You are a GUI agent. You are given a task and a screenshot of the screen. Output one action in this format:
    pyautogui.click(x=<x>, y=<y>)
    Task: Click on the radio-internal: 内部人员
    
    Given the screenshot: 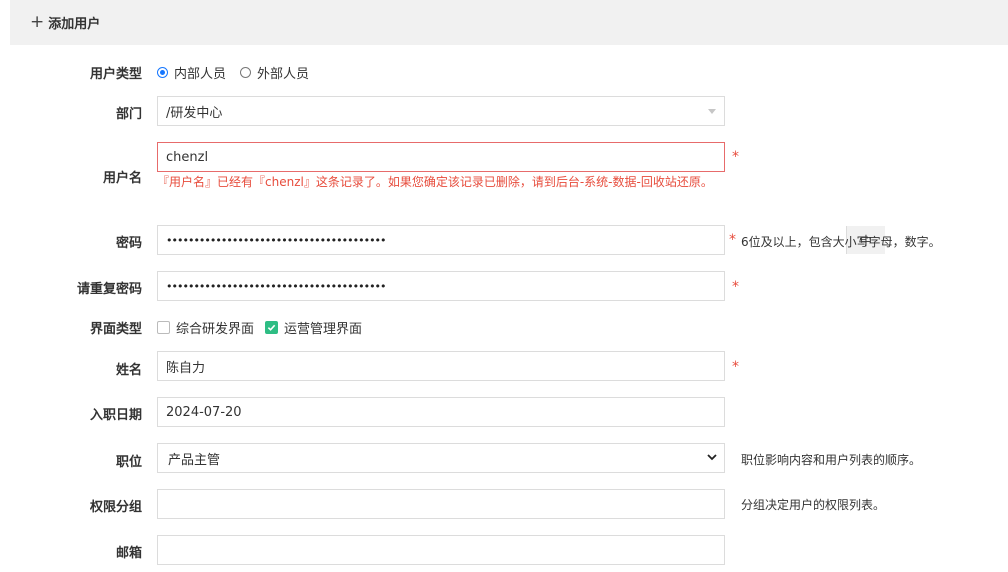 What is the action you would take?
    pyautogui.click(x=191, y=72)
    